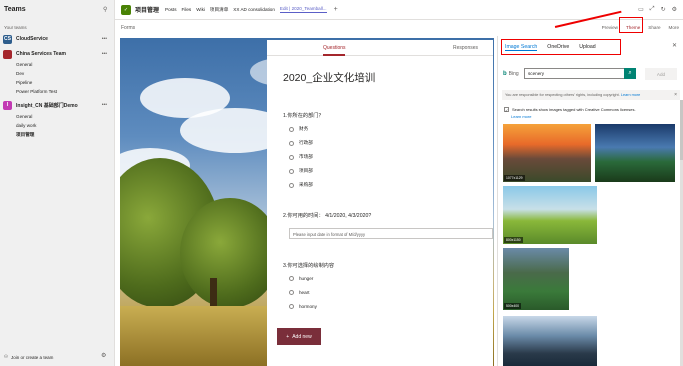 This screenshot has width=683, height=366. What do you see at coordinates (299, 336) in the screenshot?
I see `add-new-button: + Add new` at bounding box center [299, 336].